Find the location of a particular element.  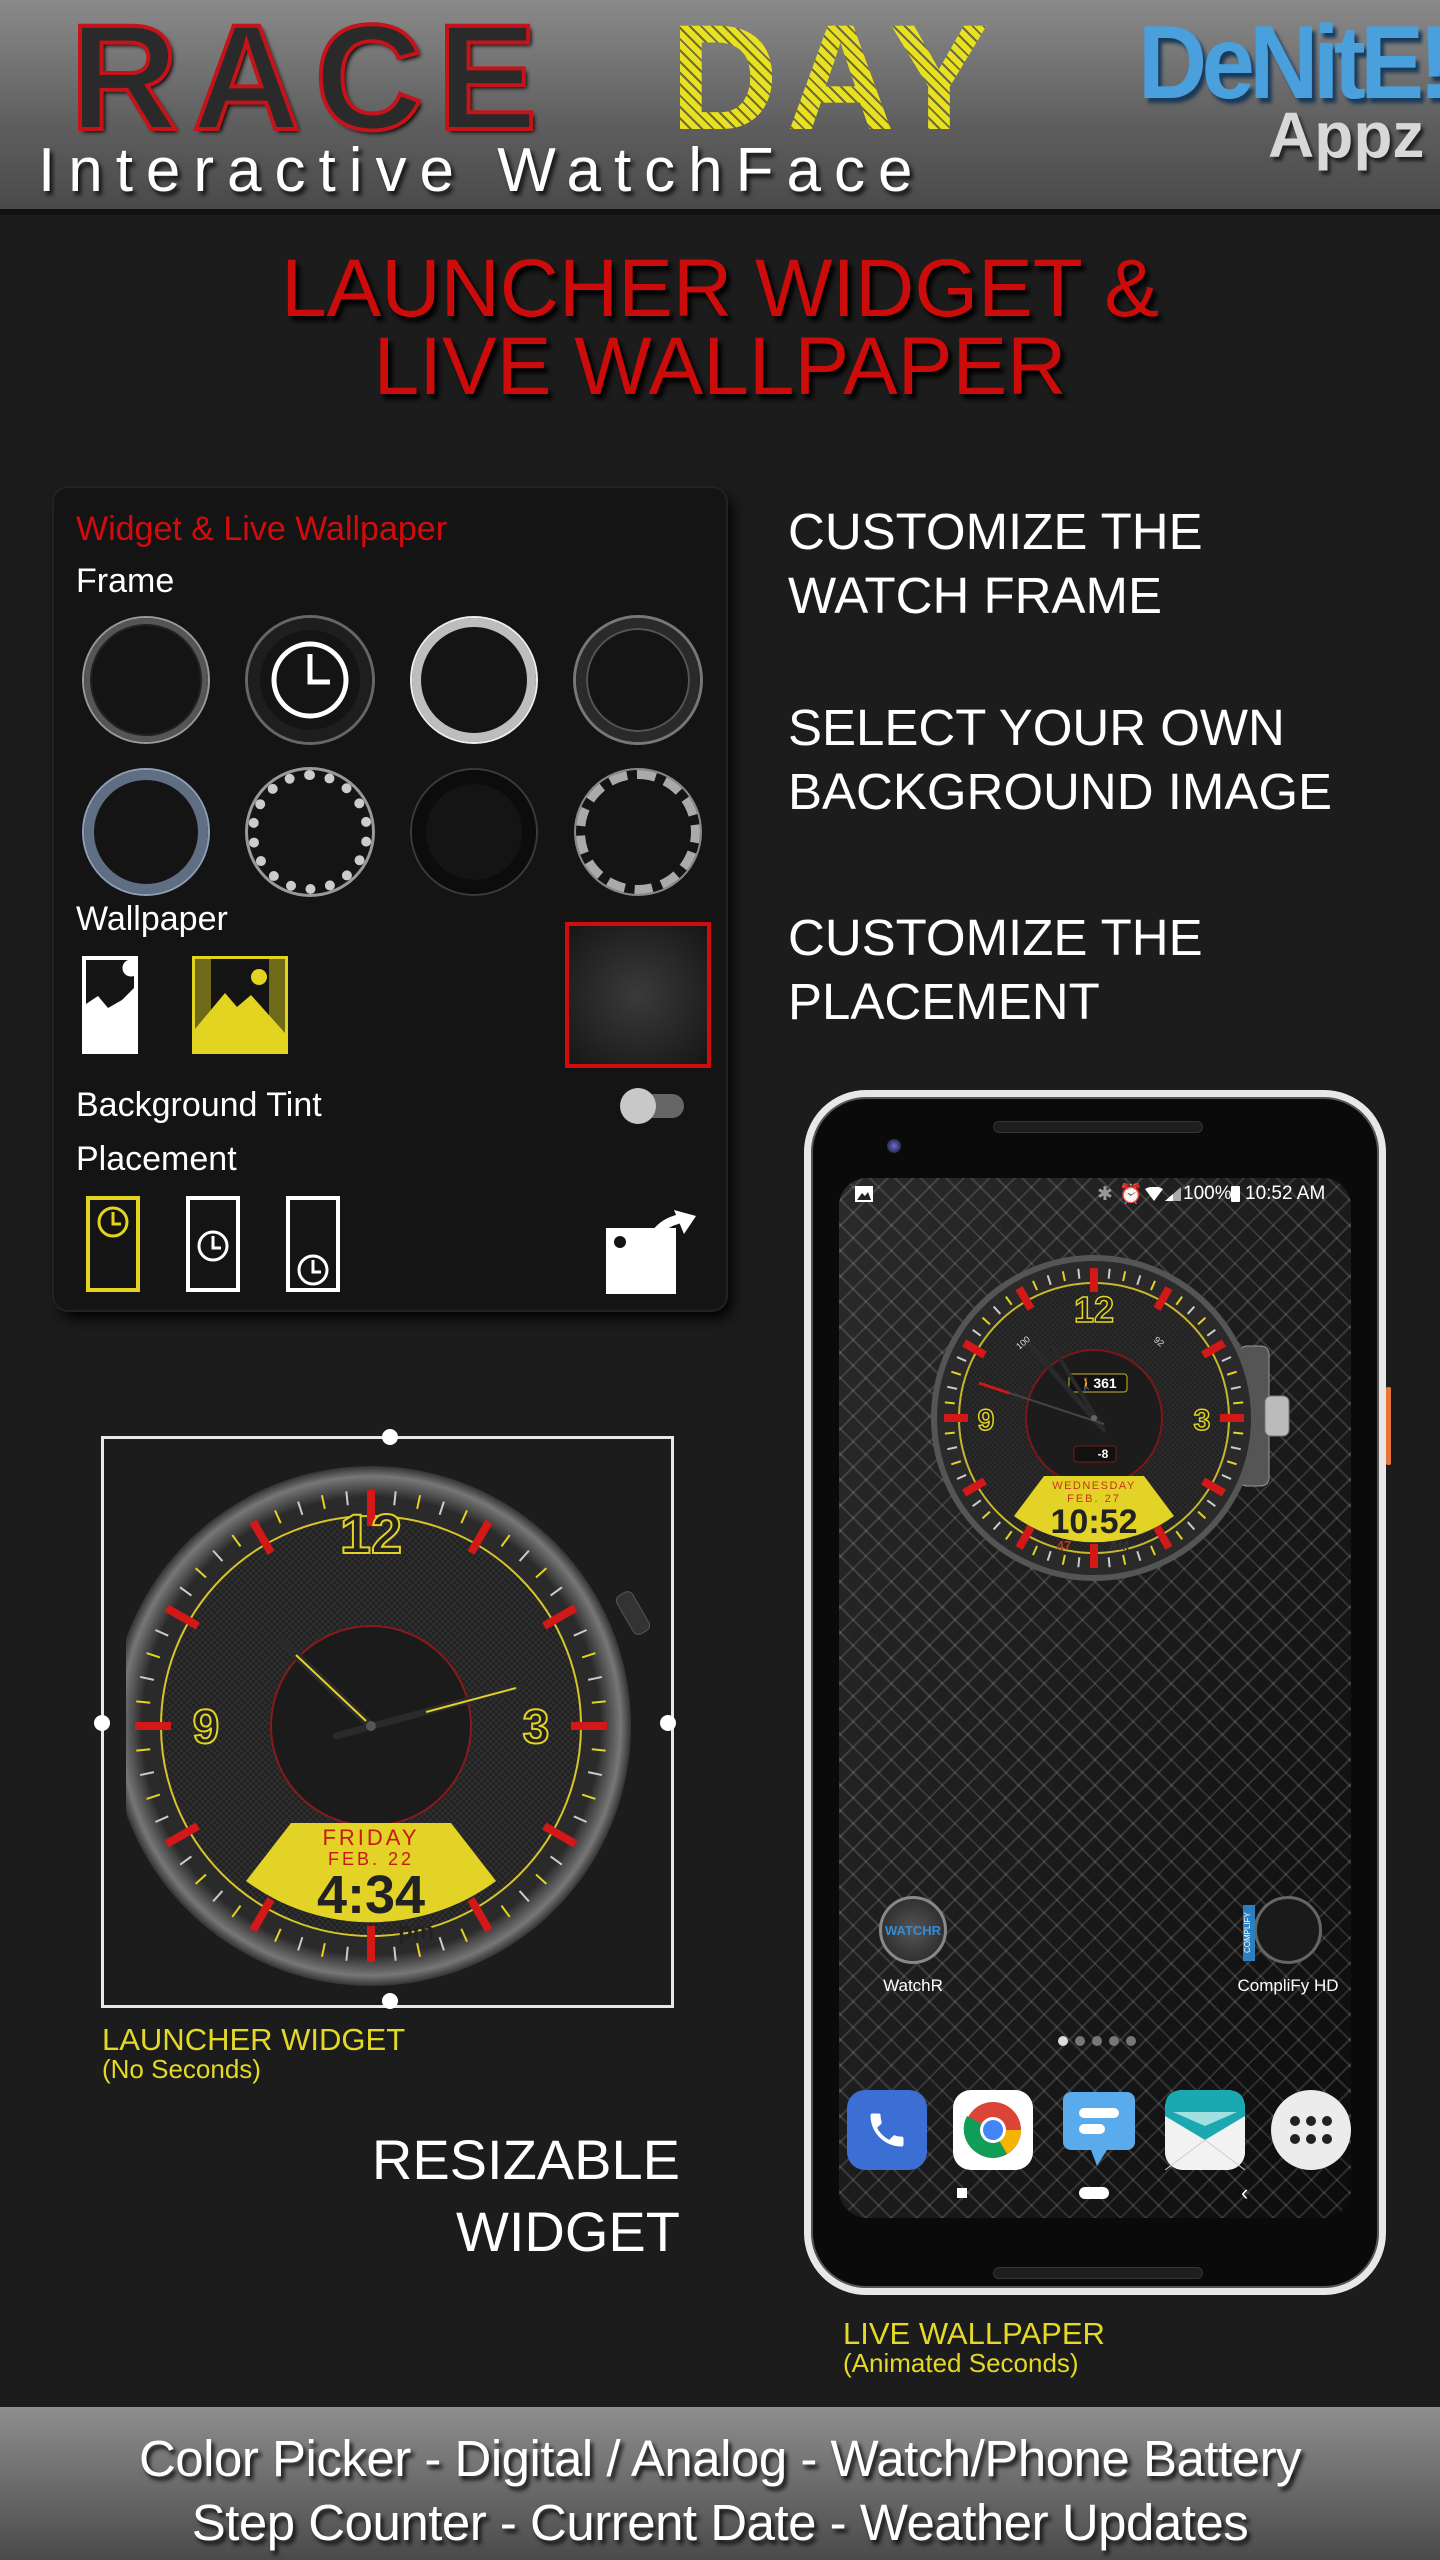

shortcut-label: WatchR is located at coordinates (913, 1985).